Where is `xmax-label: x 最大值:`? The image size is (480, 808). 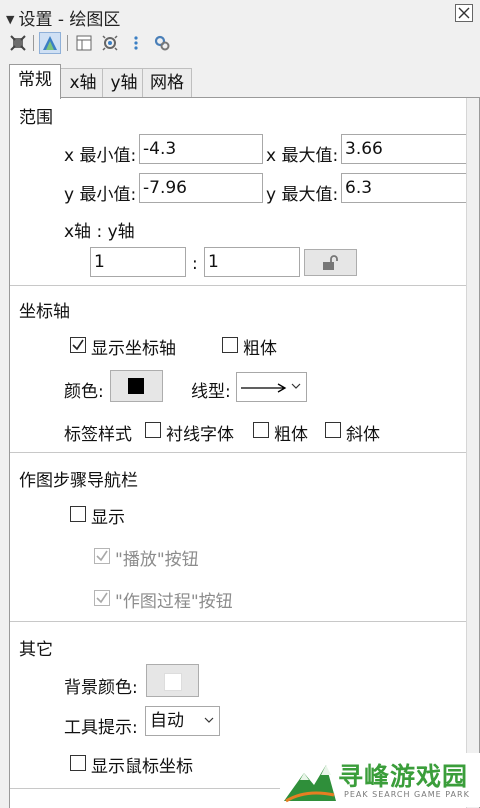 xmax-label: x 最大值: is located at coordinates (302, 156).